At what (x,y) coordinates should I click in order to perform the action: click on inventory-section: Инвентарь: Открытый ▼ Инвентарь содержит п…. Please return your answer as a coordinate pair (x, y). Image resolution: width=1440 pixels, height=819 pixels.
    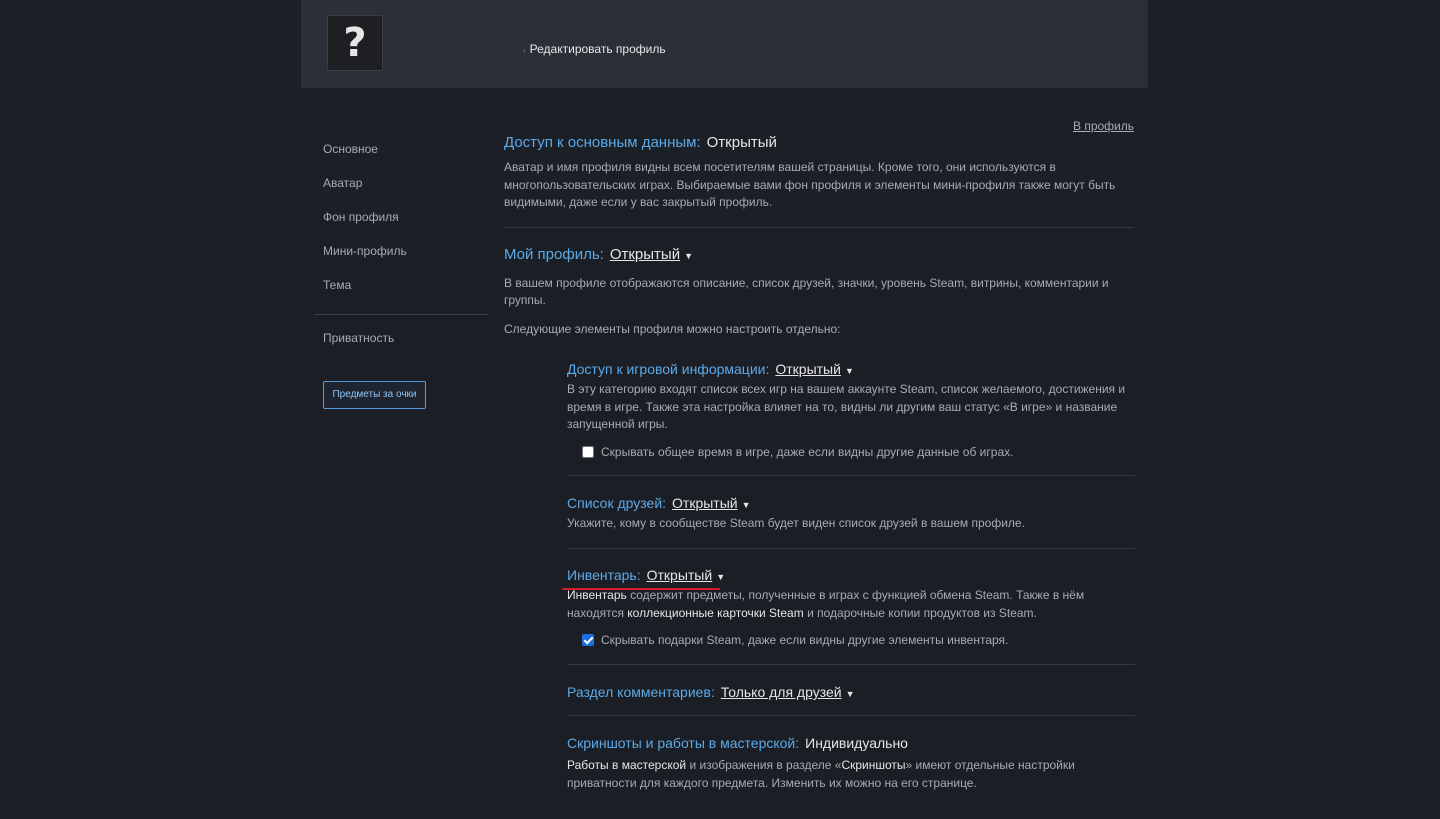
    Looking at the image, I should click on (851, 616).